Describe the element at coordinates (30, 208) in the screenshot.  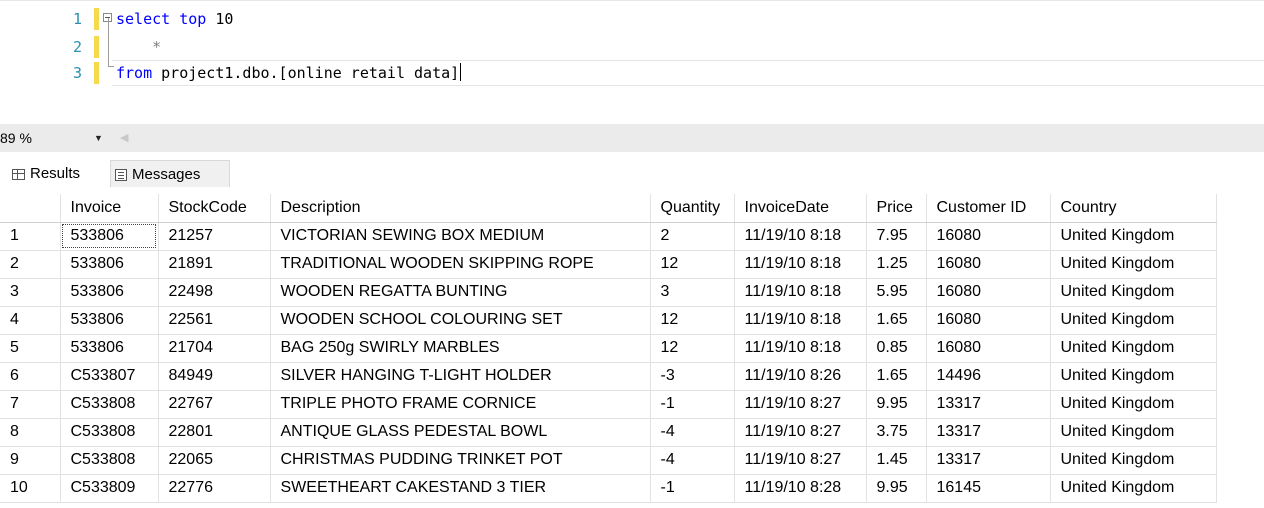
I see `row-header-corner` at that location.